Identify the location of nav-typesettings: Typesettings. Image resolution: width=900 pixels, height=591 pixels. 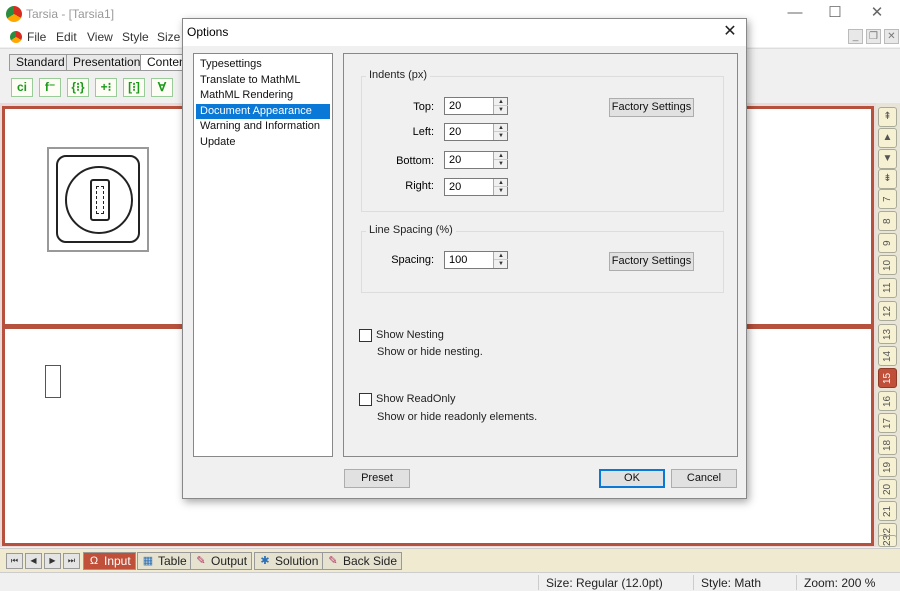
(263, 65).